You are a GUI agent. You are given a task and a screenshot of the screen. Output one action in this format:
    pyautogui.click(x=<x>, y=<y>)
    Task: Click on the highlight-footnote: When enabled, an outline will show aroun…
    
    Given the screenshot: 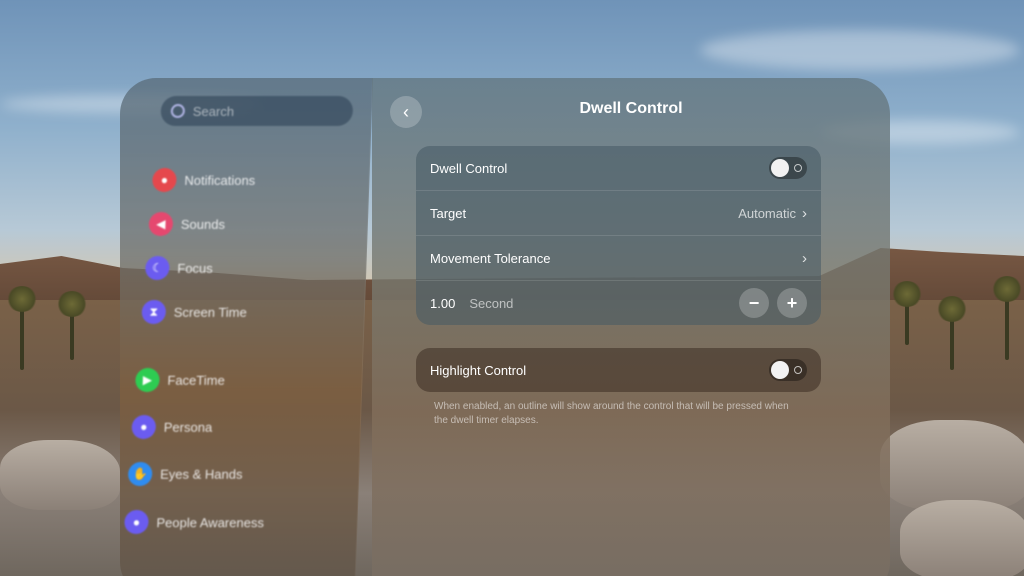 What is the action you would take?
    pyautogui.click(x=611, y=413)
    